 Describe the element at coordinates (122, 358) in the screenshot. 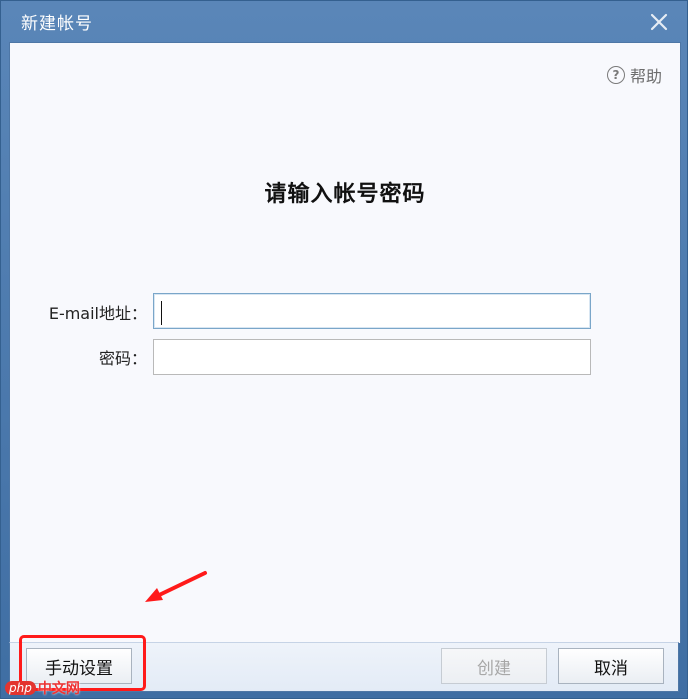

I see `password-label: 密码：` at that location.